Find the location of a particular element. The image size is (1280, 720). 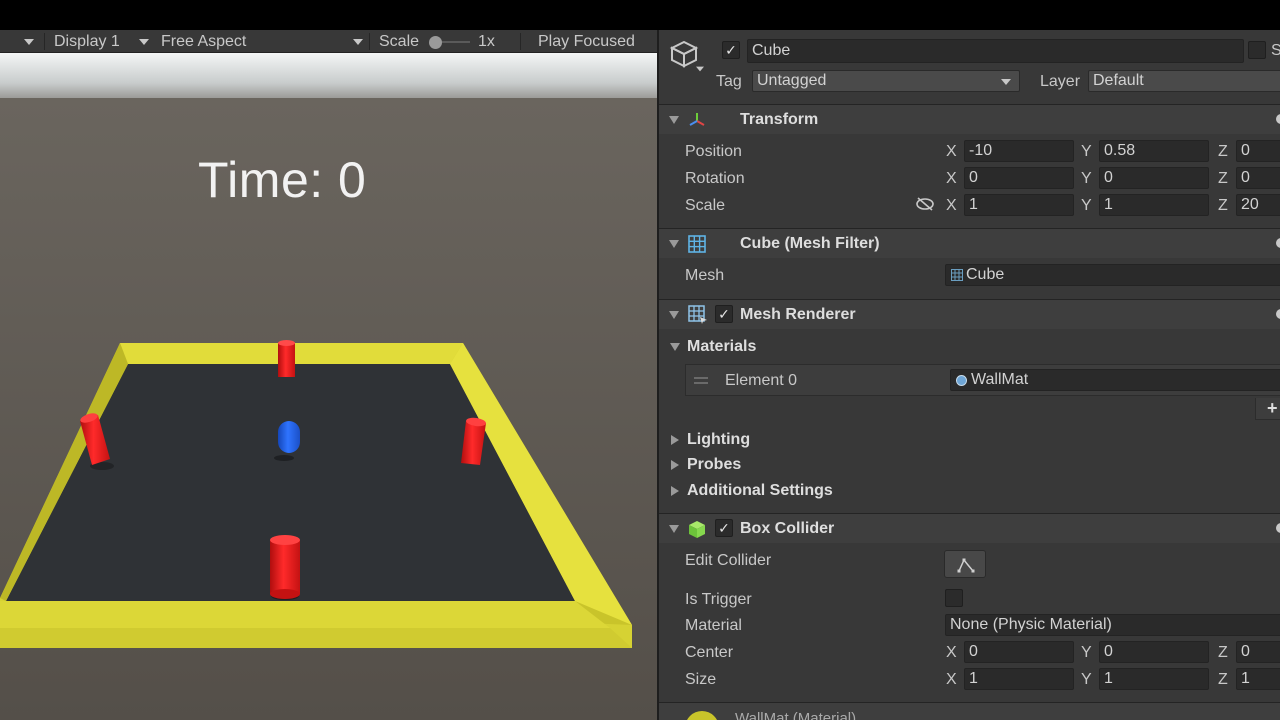

timer-text: Time: 0 is located at coordinates (282, 180).